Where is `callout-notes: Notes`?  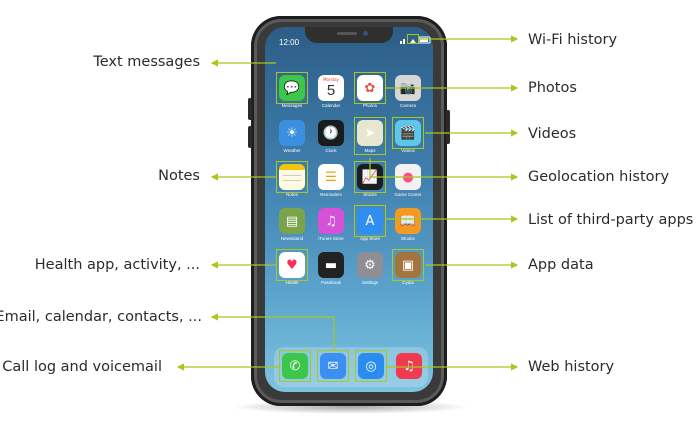 callout-notes: Notes is located at coordinates (179, 176).